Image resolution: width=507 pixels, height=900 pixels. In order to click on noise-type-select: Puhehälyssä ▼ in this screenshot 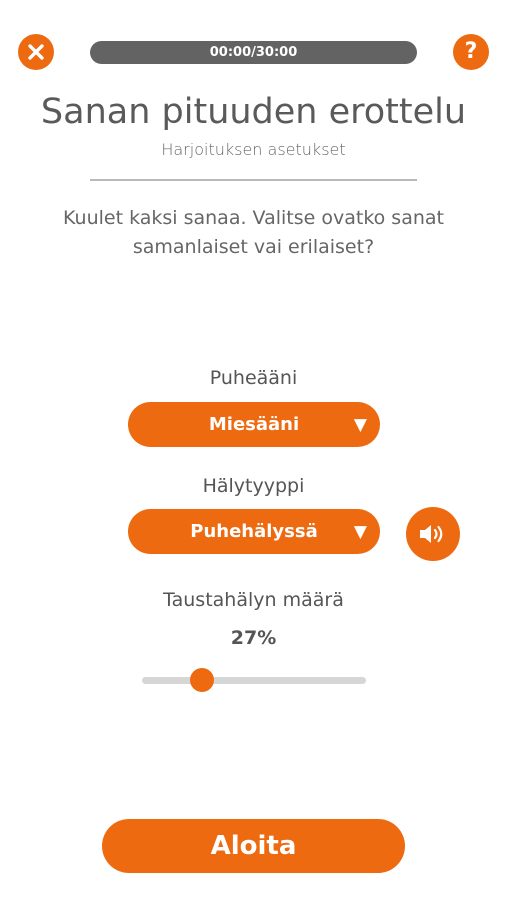, I will do `click(254, 531)`.